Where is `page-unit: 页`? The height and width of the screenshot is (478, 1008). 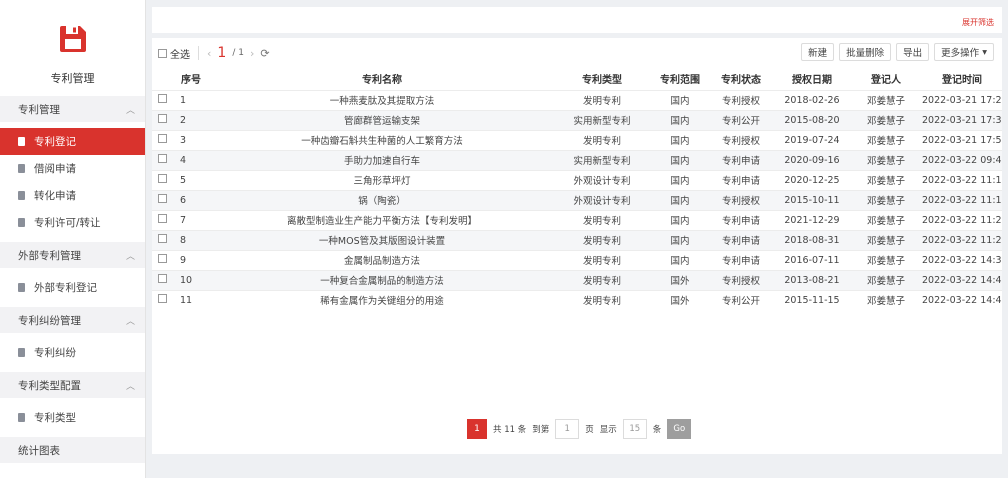 page-unit: 页 is located at coordinates (589, 430).